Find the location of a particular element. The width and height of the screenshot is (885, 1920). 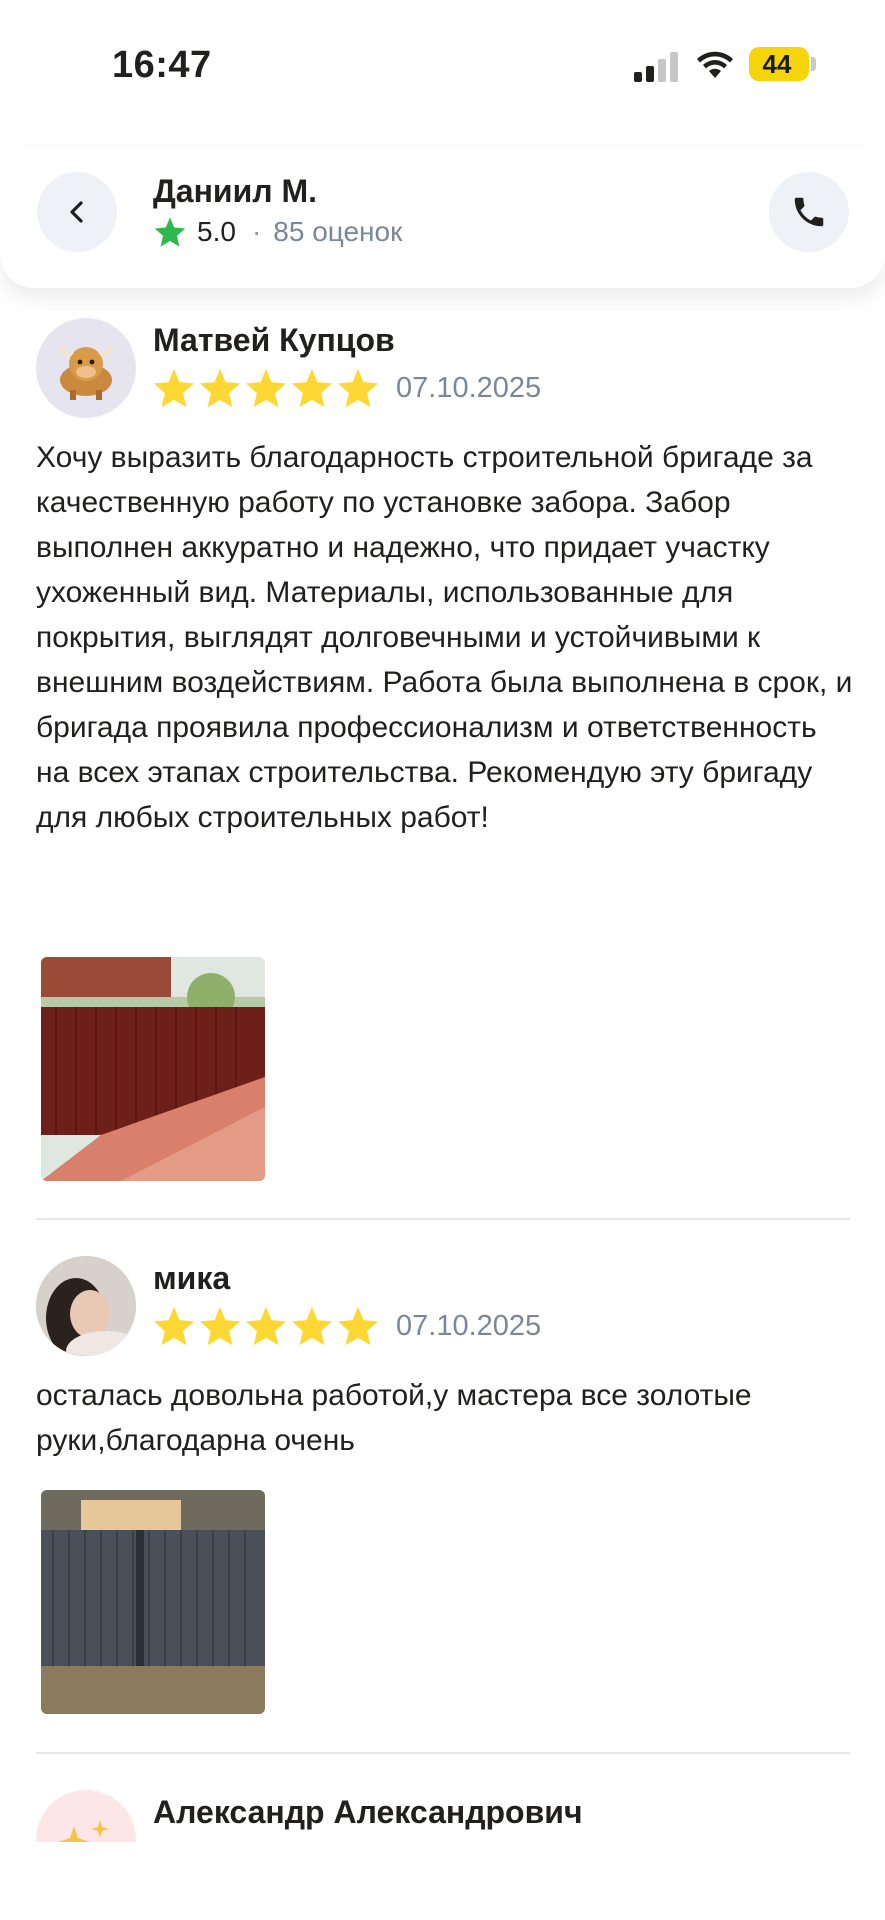

sparkles-avatar-icon is located at coordinates (83, 1831).